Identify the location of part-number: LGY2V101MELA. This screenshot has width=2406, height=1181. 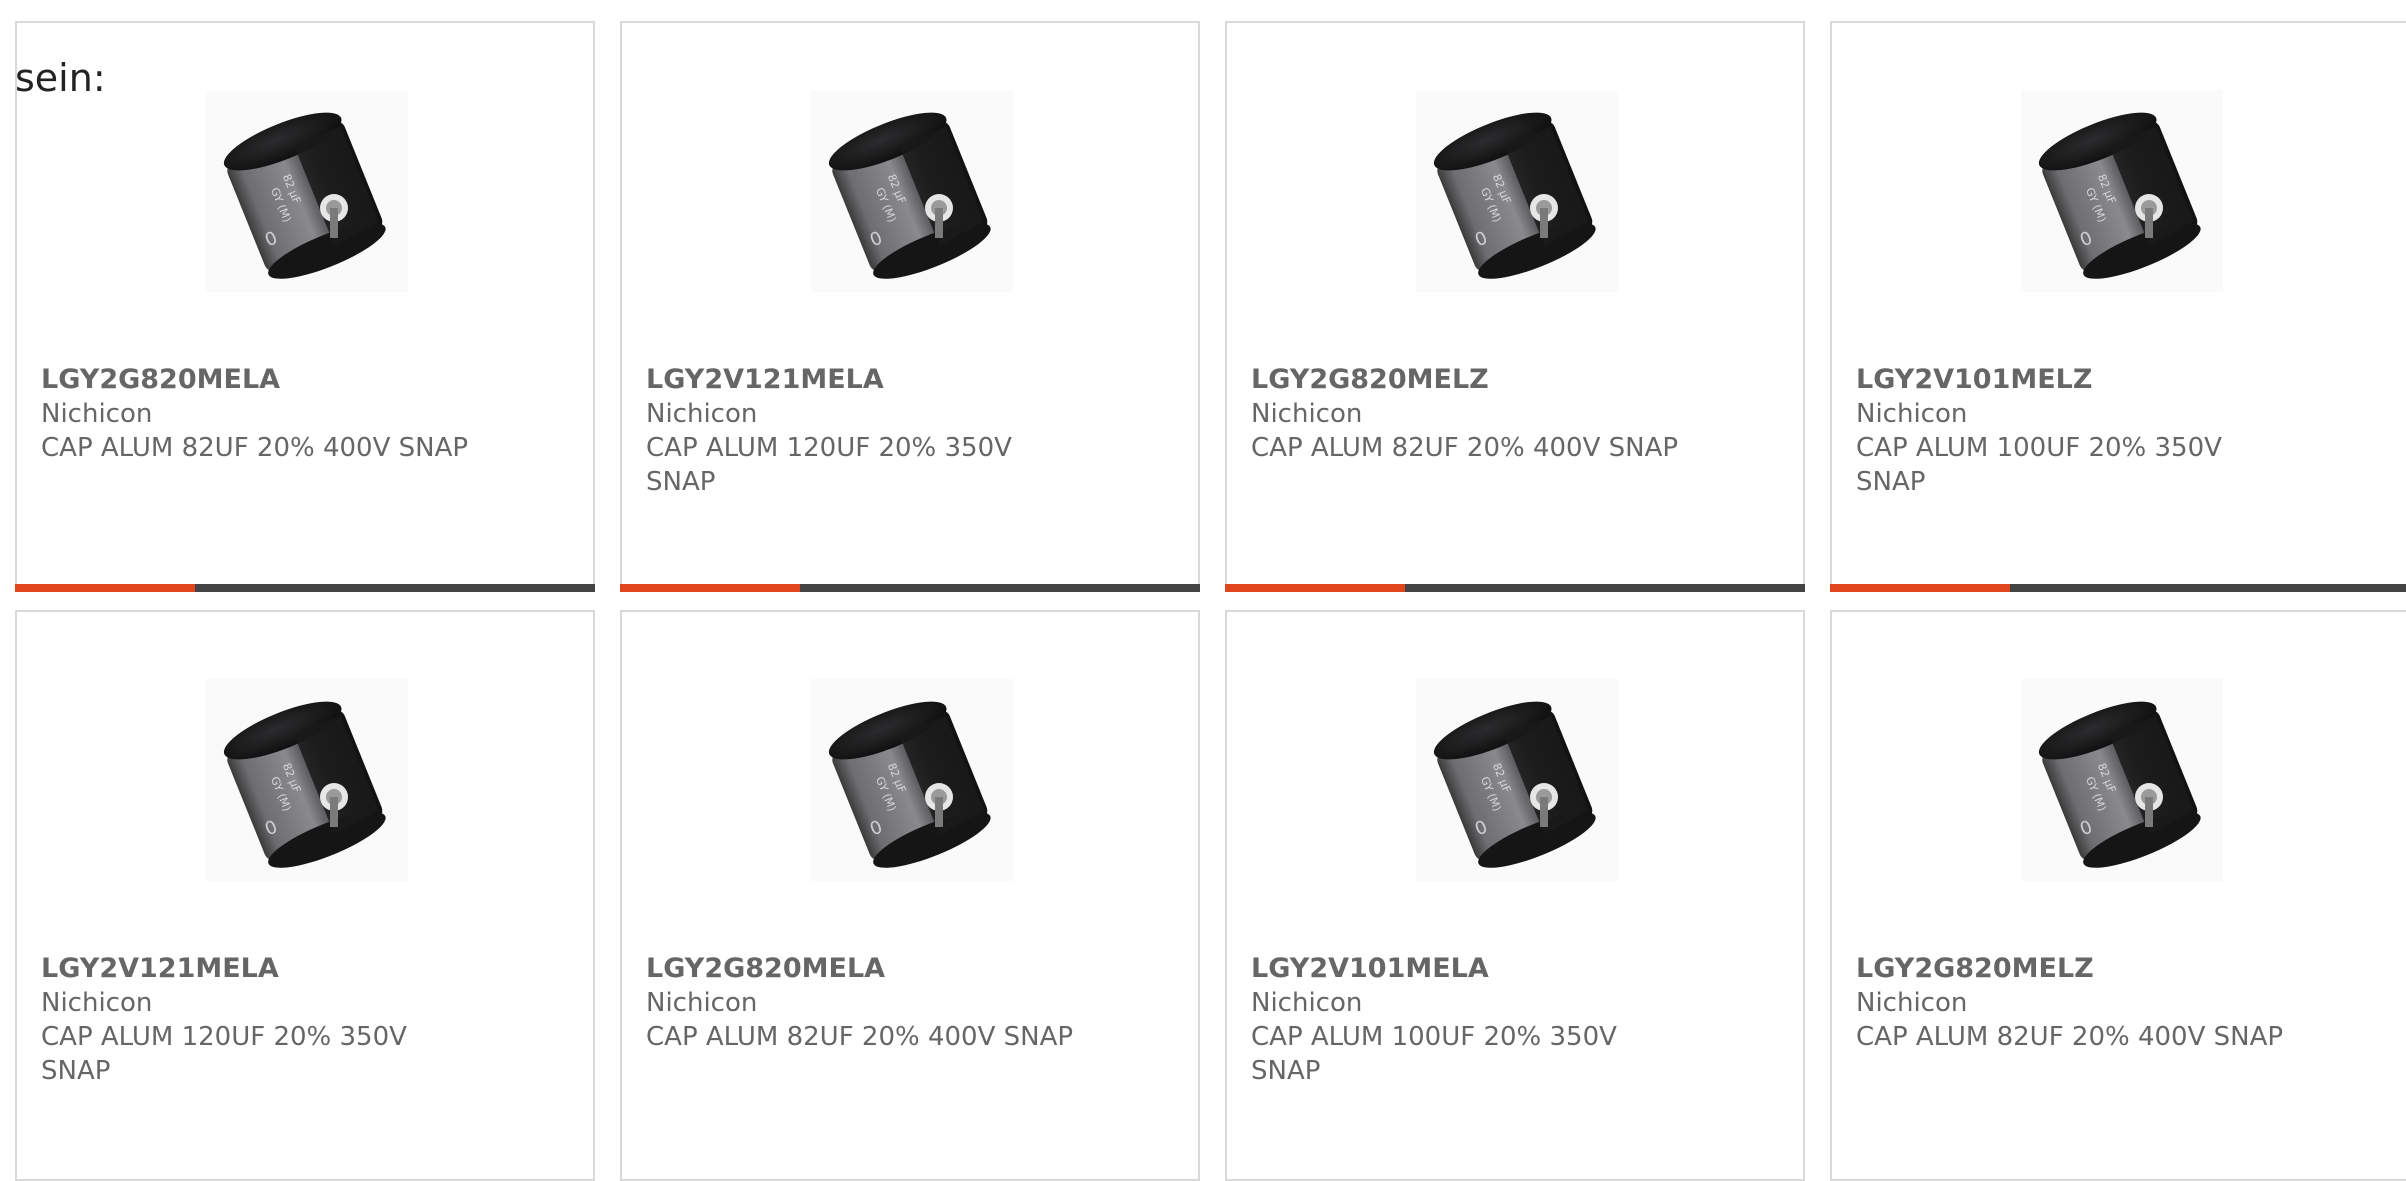
(1370, 969).